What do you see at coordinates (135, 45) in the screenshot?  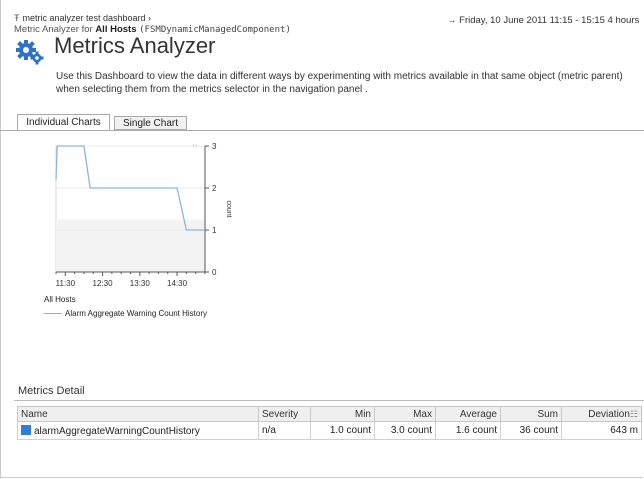 I see `page-title: Metrics Analyzer` at bounding box center [135, 45].